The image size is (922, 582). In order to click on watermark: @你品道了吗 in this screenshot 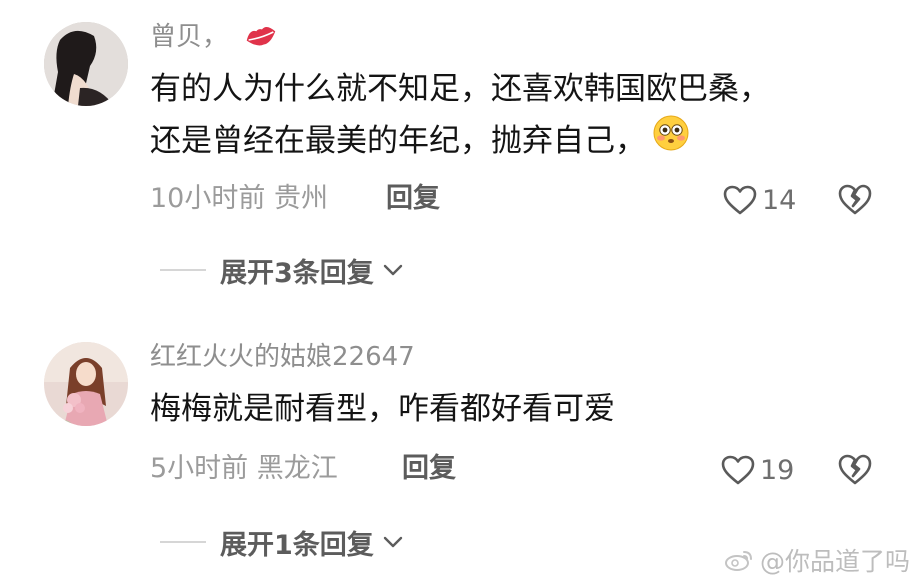, I will do `click(817, 560)`.